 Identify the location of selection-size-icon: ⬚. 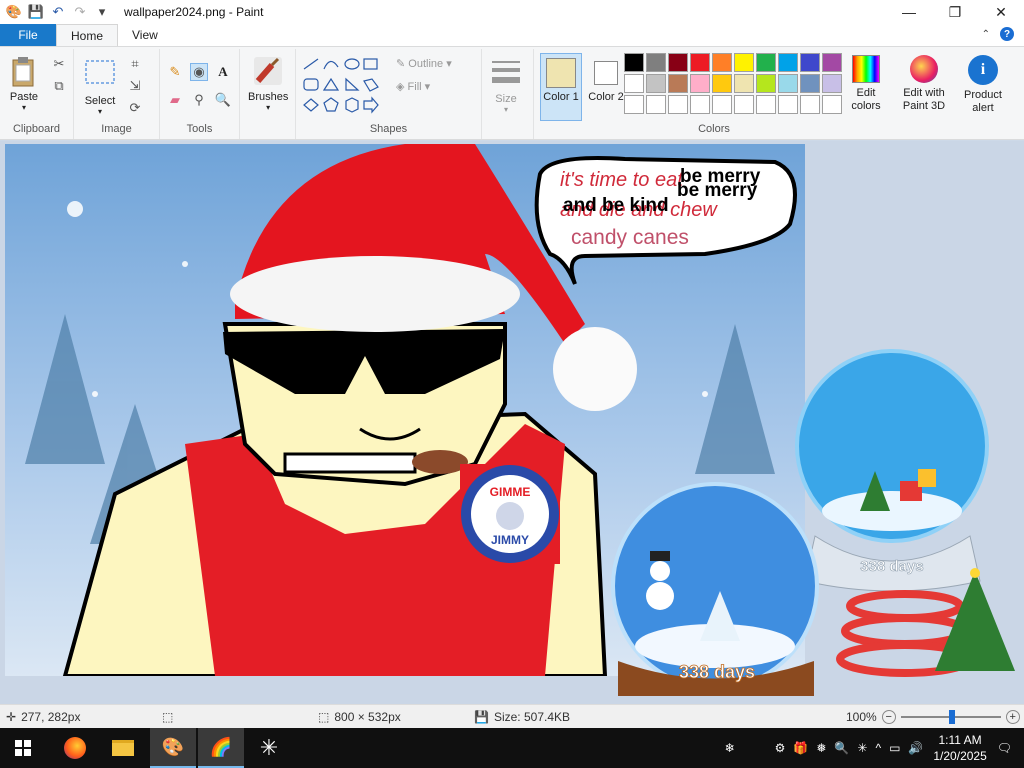
(168, 716).